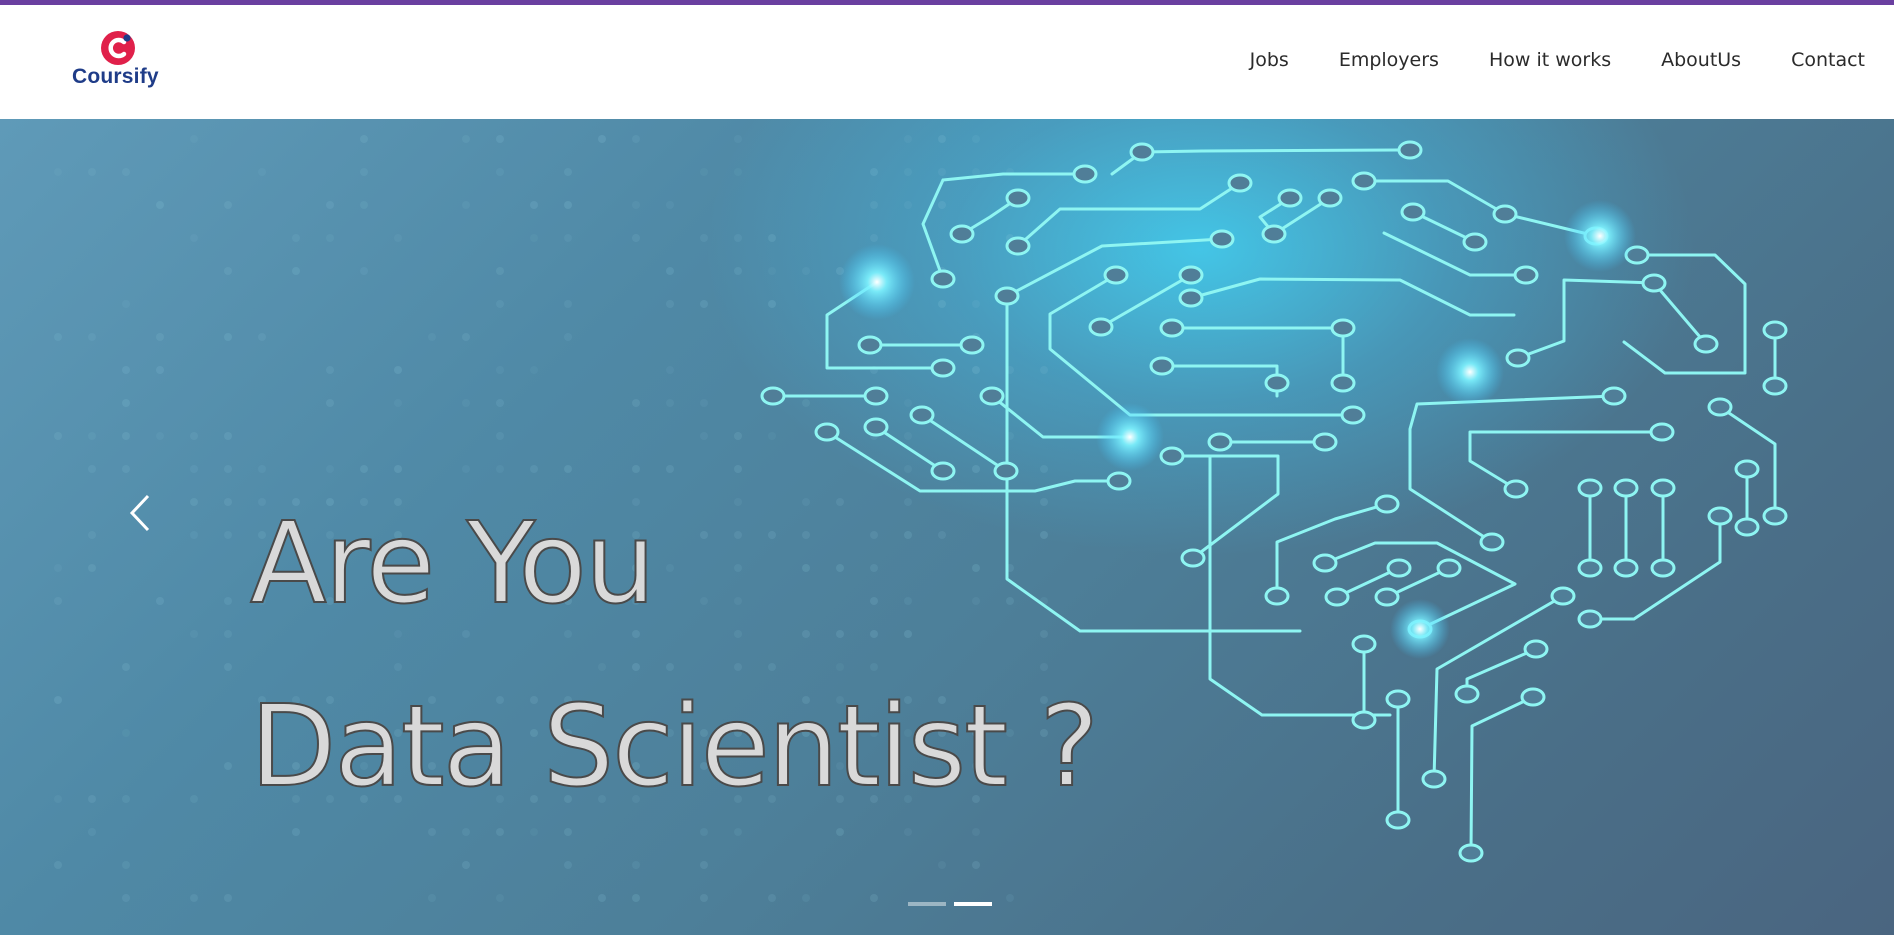 This screenshot has width=1894, height=935. What do you see at coordinates (453, 564) in the screenshot?
I see `hero-headline-line-1: Are You` at bounding box center [453, 564].